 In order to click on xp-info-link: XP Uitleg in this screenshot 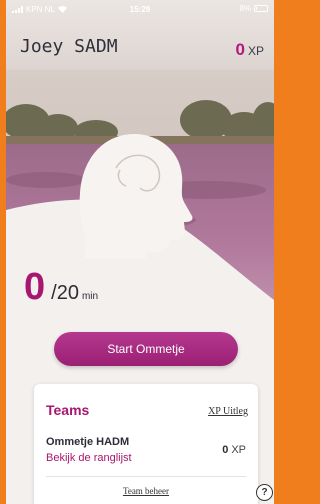, I will do `click(228, 411)`.